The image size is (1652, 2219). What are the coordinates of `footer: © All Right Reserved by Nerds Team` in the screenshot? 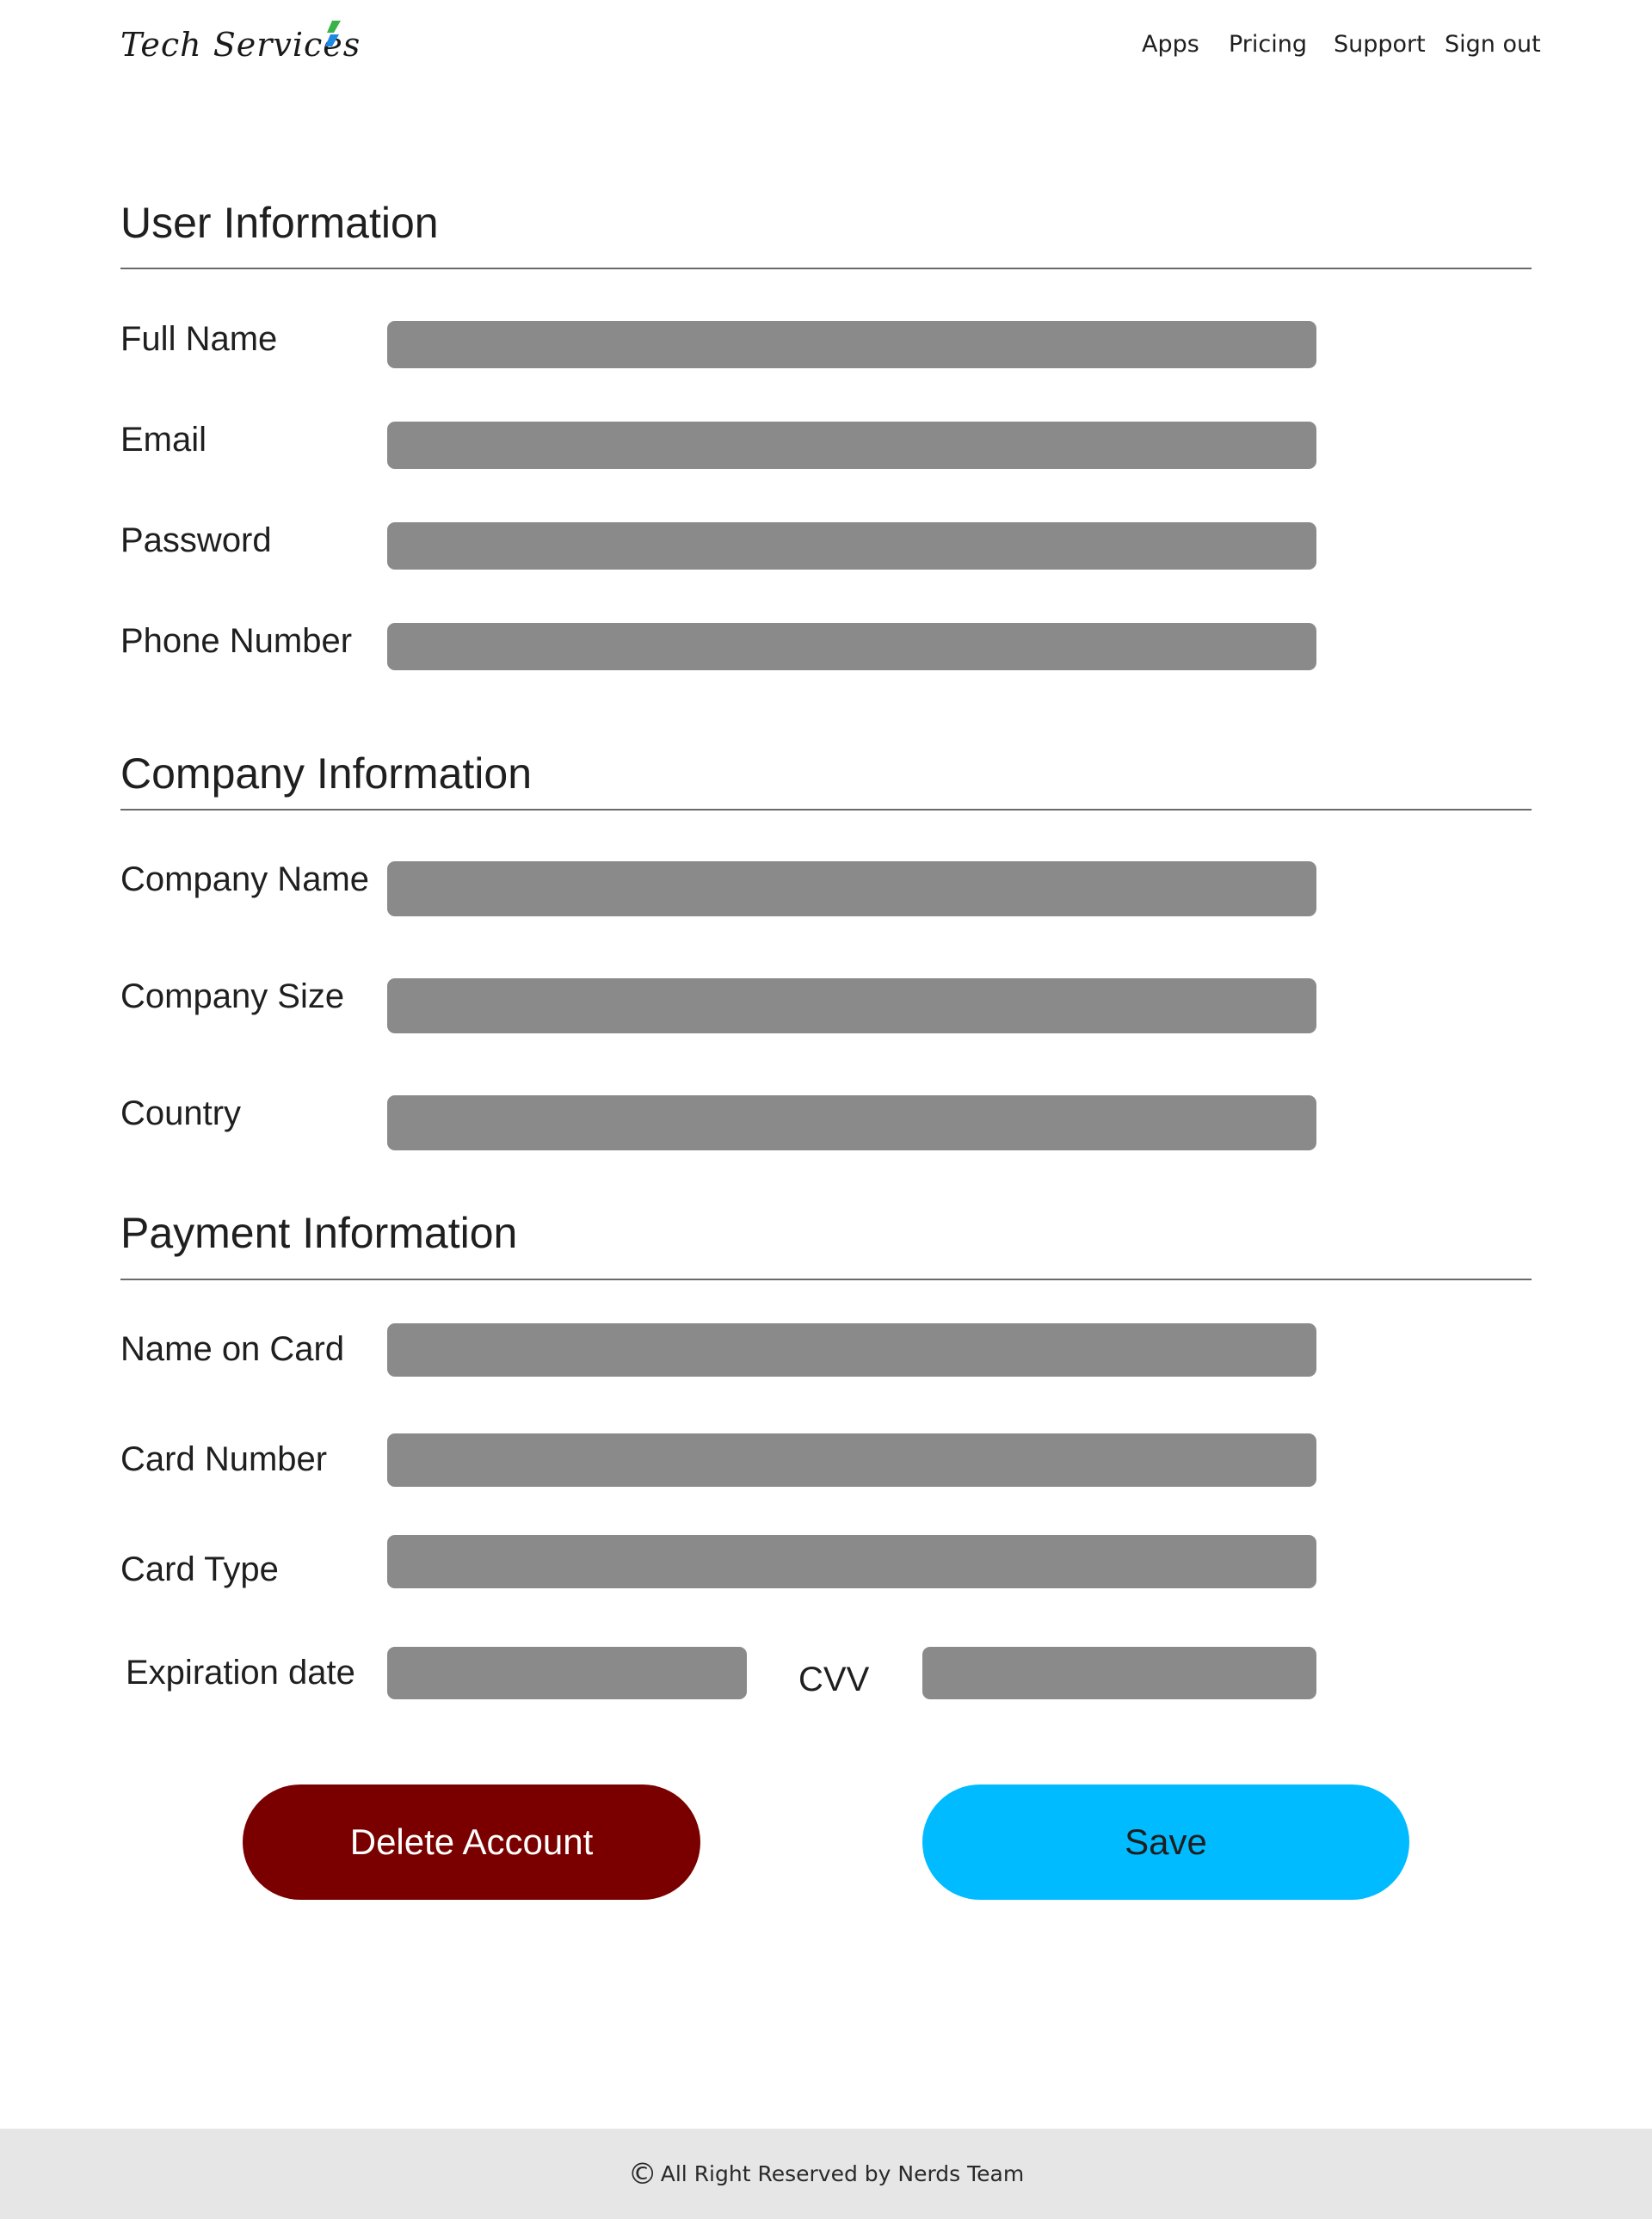 It's located at (826, 2174).